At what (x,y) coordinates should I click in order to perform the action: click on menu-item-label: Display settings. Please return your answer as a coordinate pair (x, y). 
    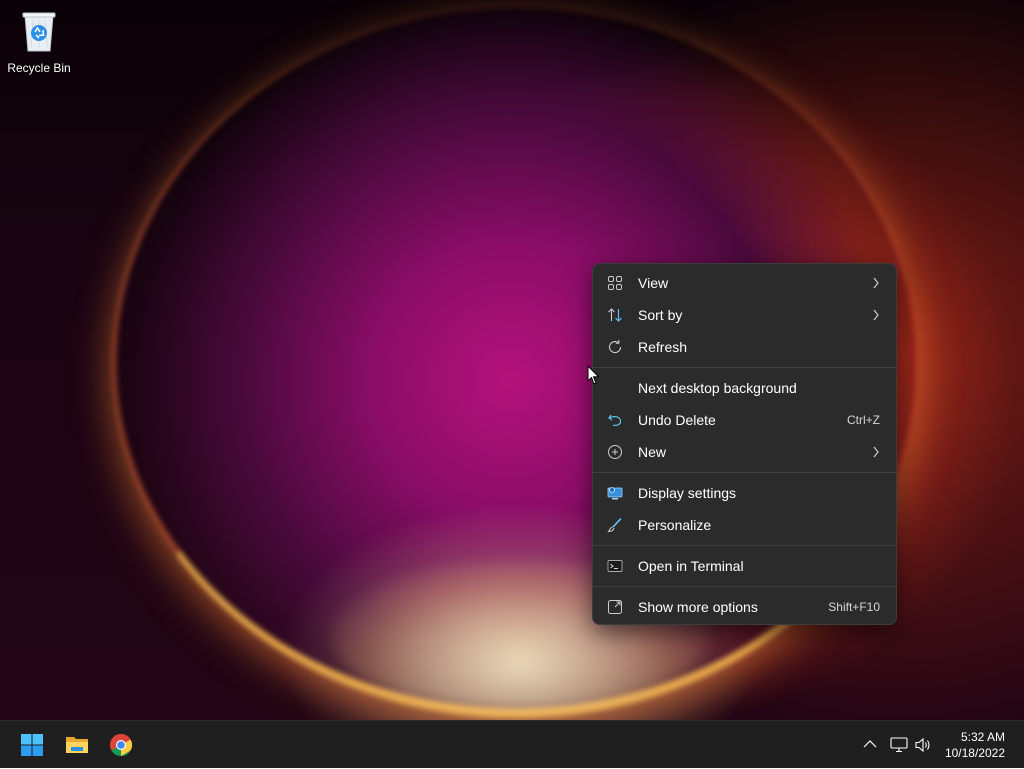
    Looking at the image, I should click on (687, 493).